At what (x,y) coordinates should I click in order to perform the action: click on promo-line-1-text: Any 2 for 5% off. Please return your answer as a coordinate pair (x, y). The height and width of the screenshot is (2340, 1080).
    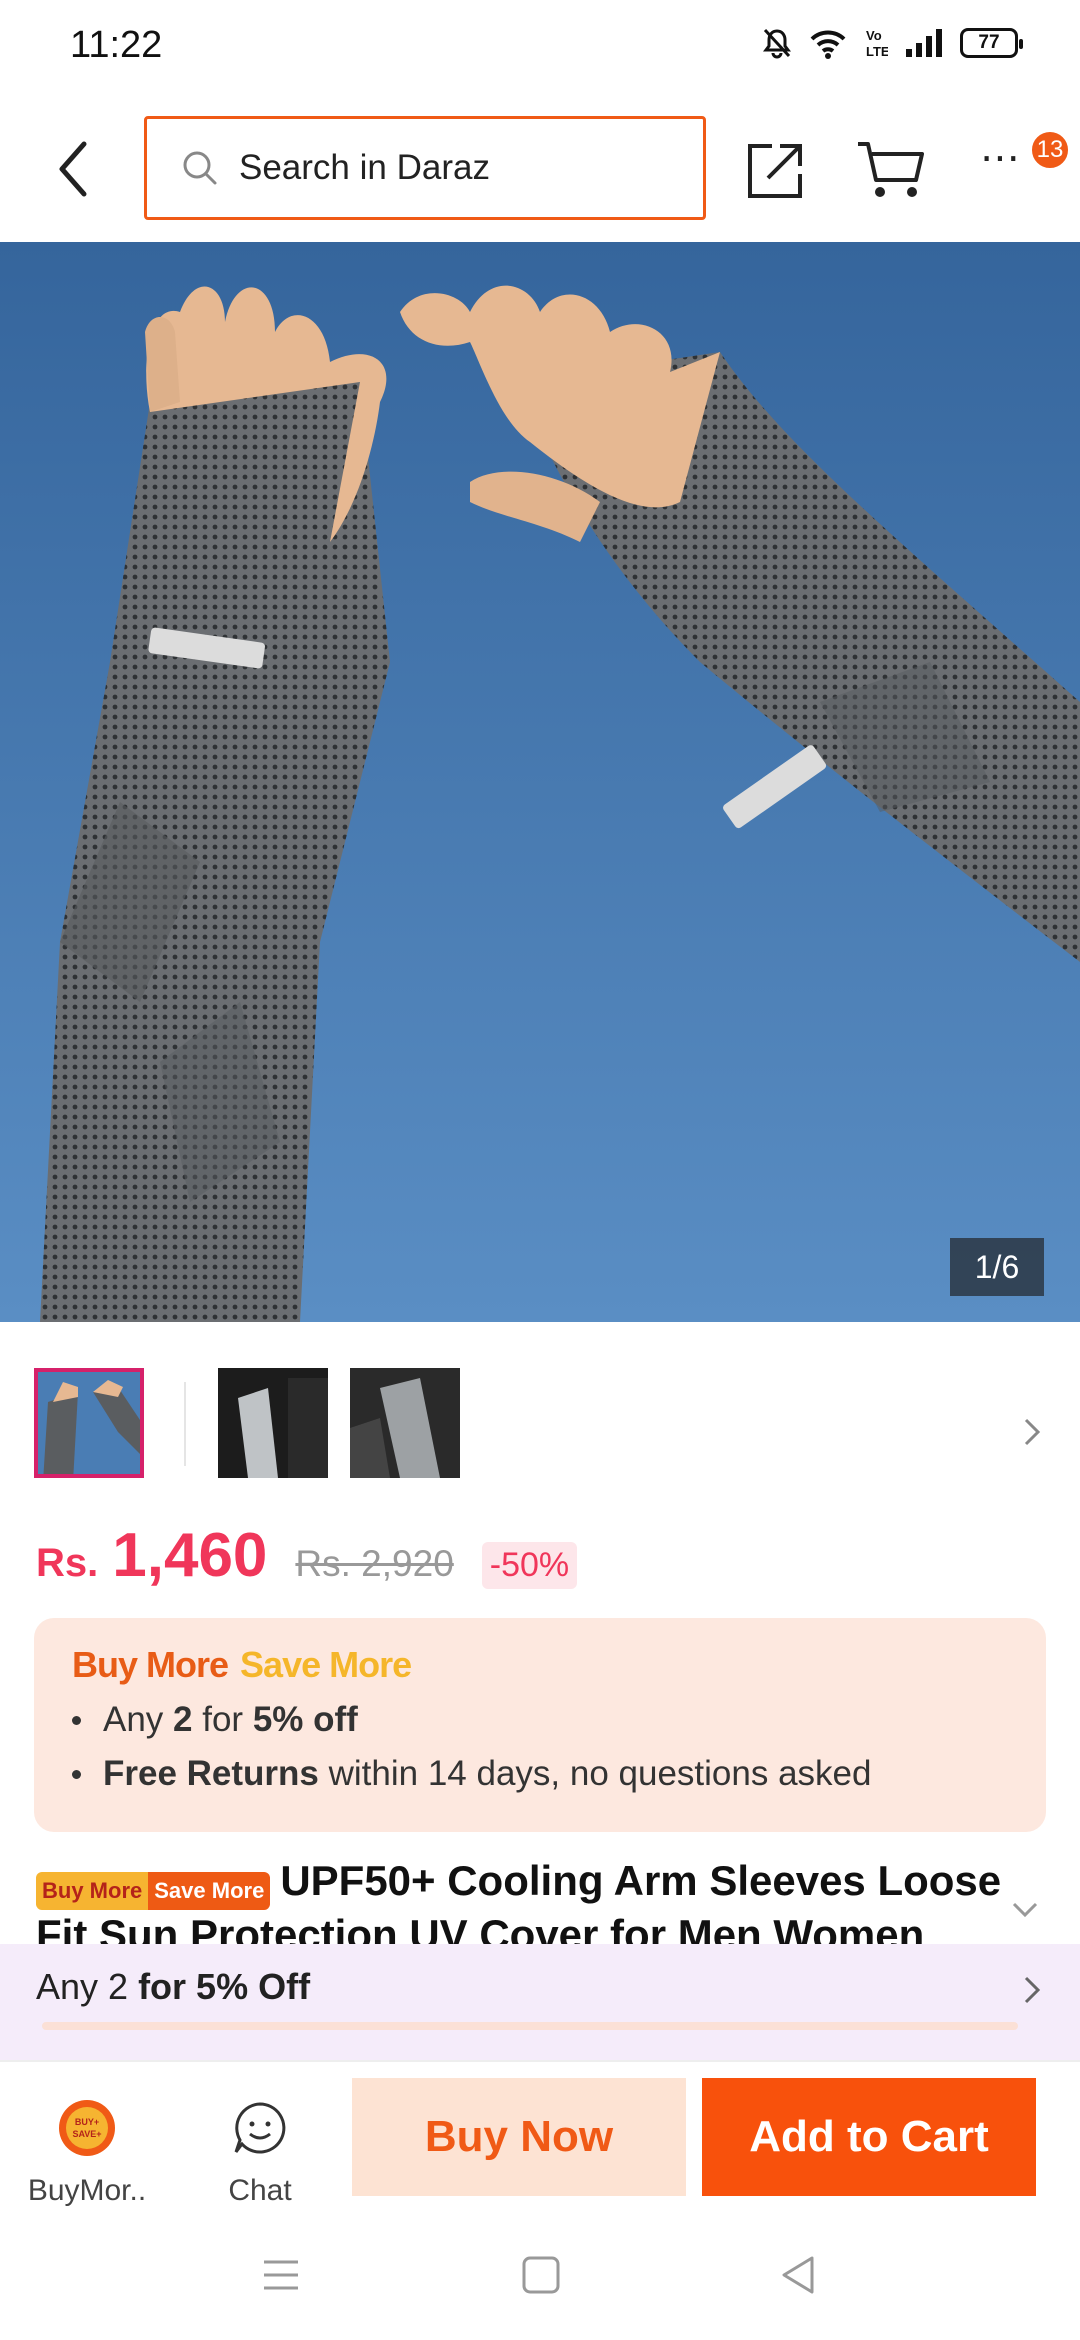
    Looking at the image, I should click on (230, 1719).